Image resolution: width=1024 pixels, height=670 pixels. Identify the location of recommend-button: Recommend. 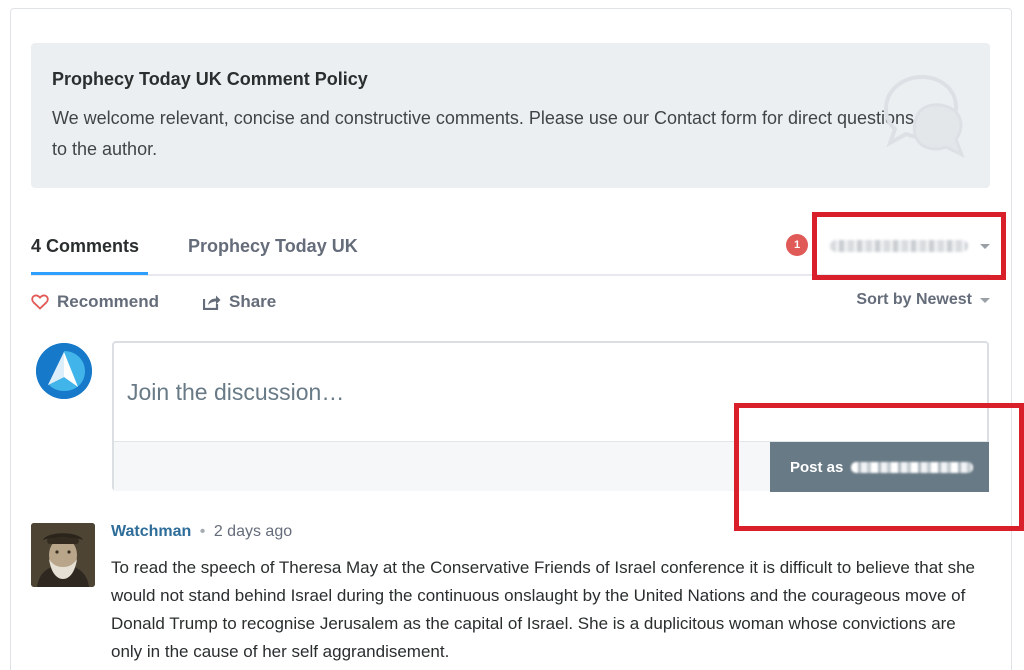
(95, 302).